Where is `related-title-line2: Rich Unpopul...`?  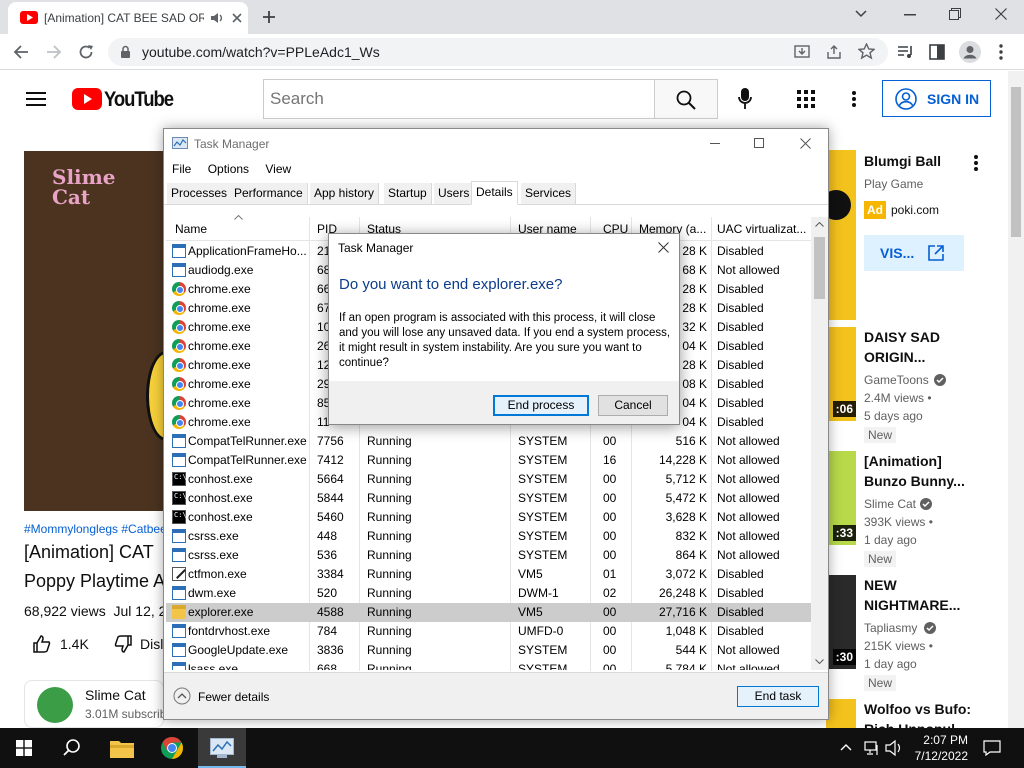 related-title-line2: Rich Unpopul... is located at coordinates (924, 723).